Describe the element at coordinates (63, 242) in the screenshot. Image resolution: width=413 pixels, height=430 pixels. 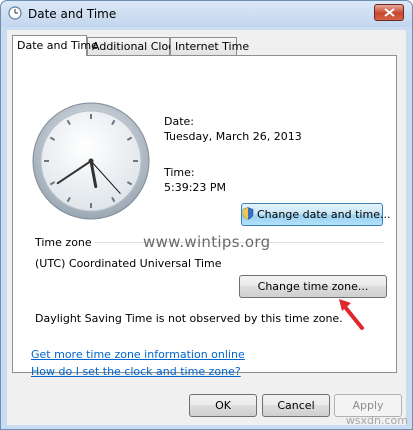
I see `timezone-section-label: Time zone` at that location.